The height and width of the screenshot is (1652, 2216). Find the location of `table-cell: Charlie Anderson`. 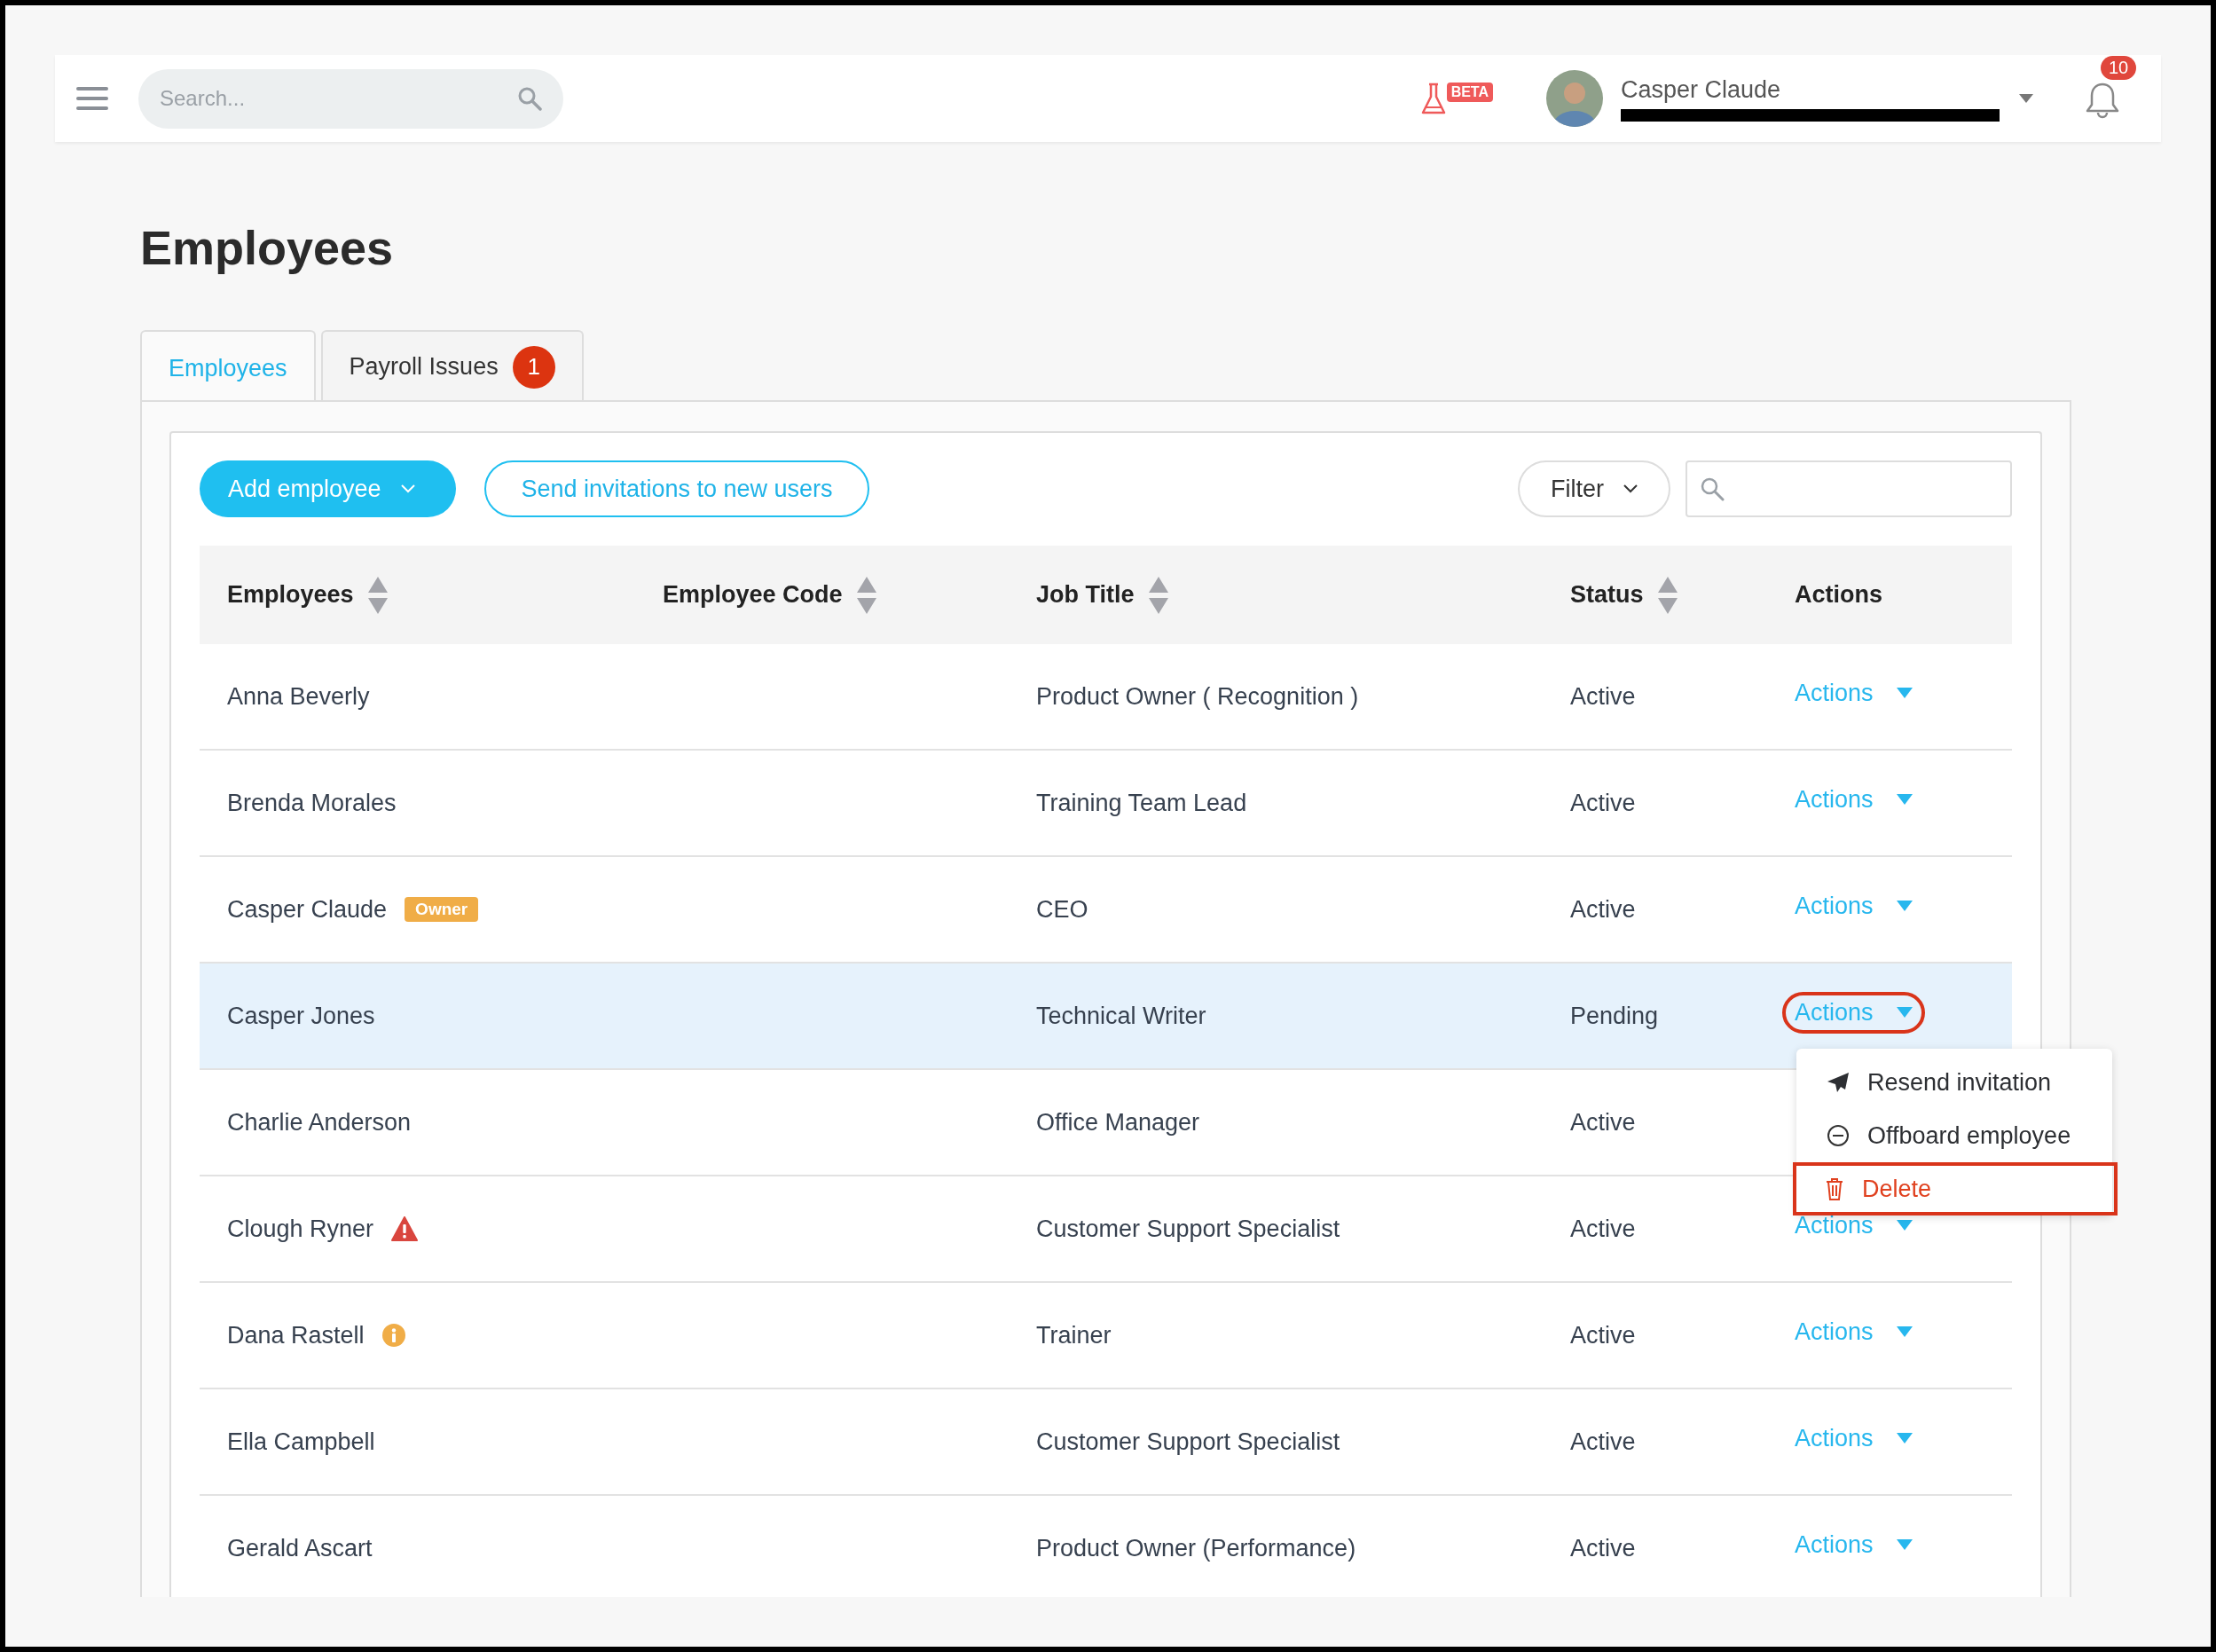

table-cell: Charlie Anderson is located at coordinates (319, 1122).